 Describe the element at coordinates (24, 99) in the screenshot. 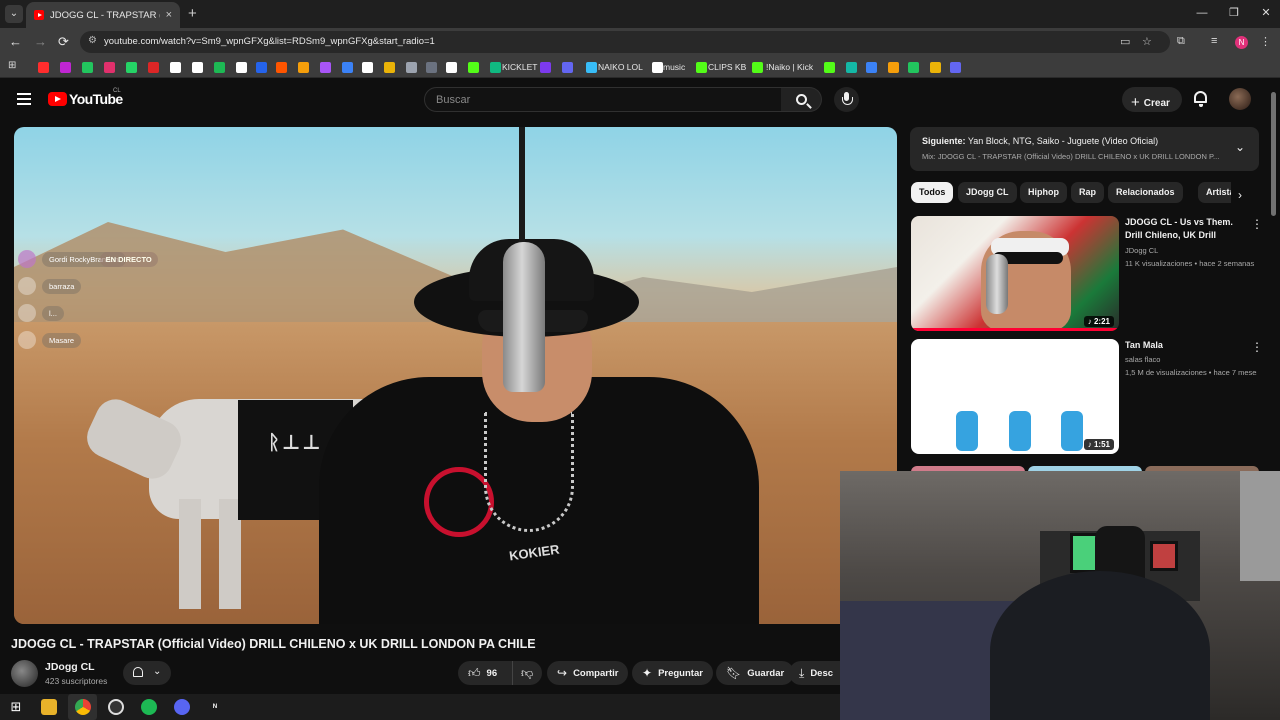

I see `menu-icon` at that location.